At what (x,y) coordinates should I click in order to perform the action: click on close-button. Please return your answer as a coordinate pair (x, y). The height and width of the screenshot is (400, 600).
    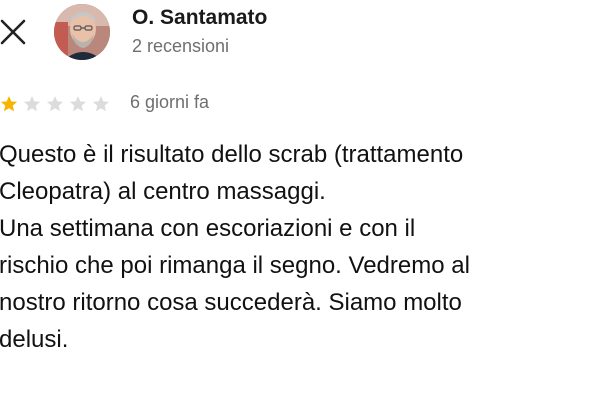
    Looking at the image, I should click on (14, 32).